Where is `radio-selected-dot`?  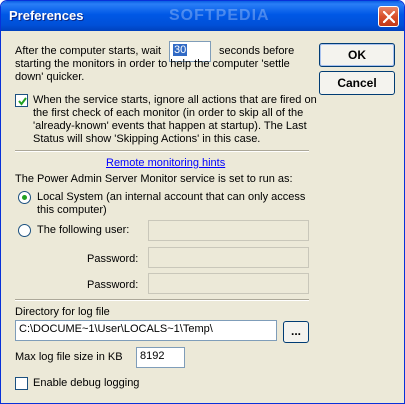 radio-selected-dot is located at coordinates (24, 197).